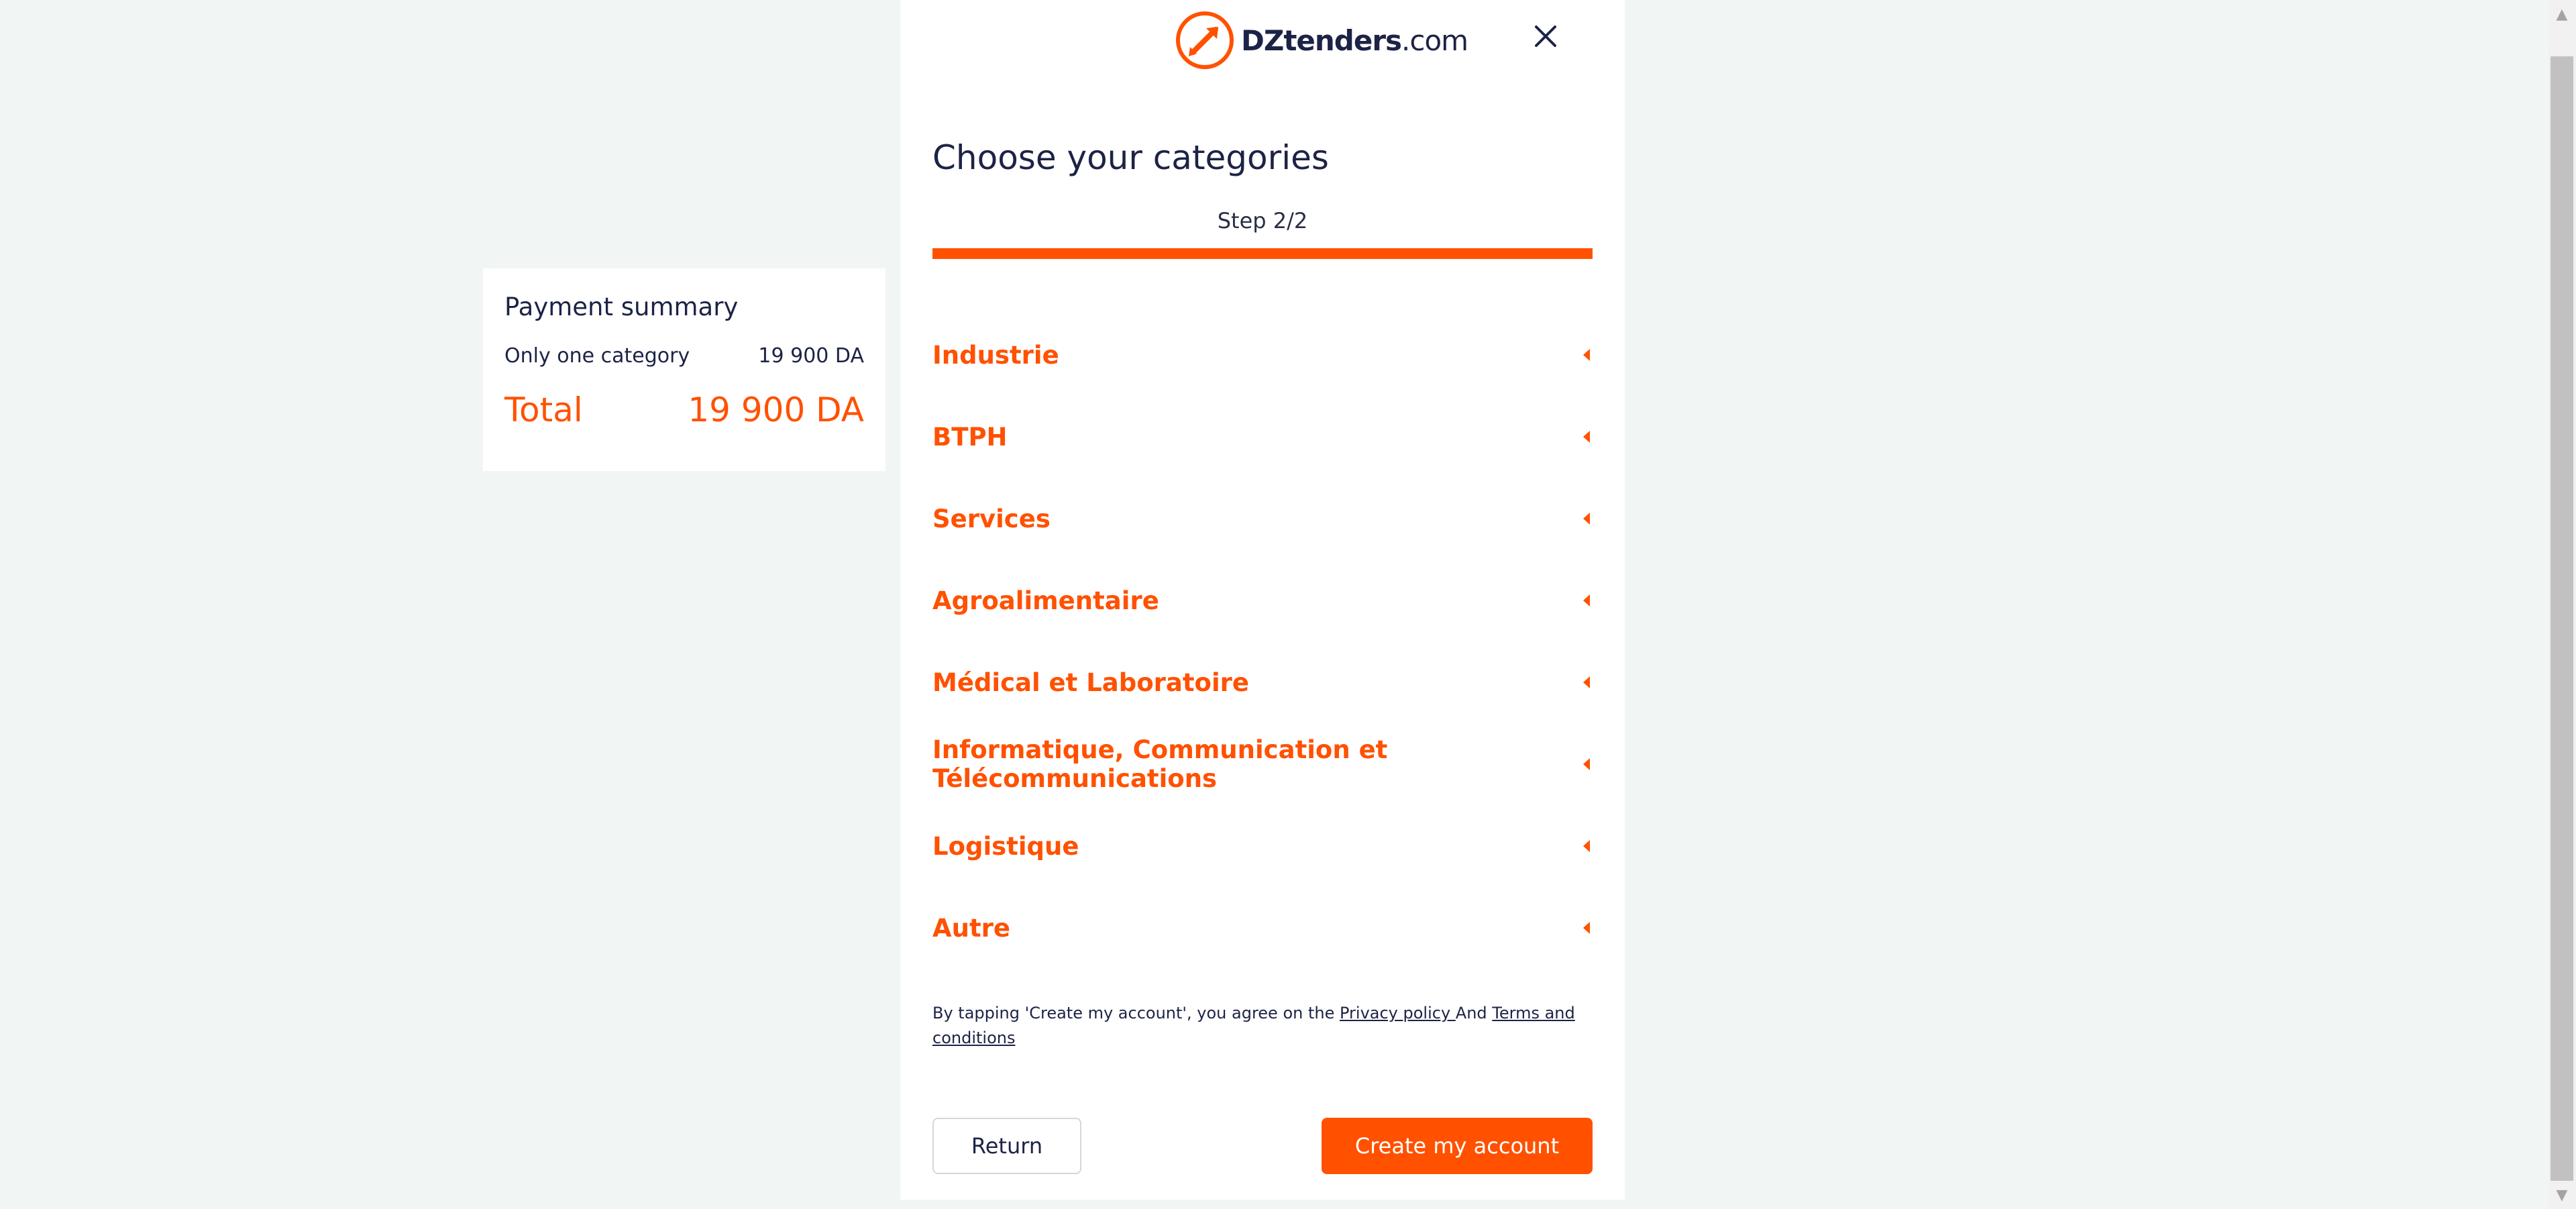 This screenshot has width=2576, height=1209. Describe the element at coordinates (1006, 1146) in the screenshot. I see `return-button: Return` at that location.